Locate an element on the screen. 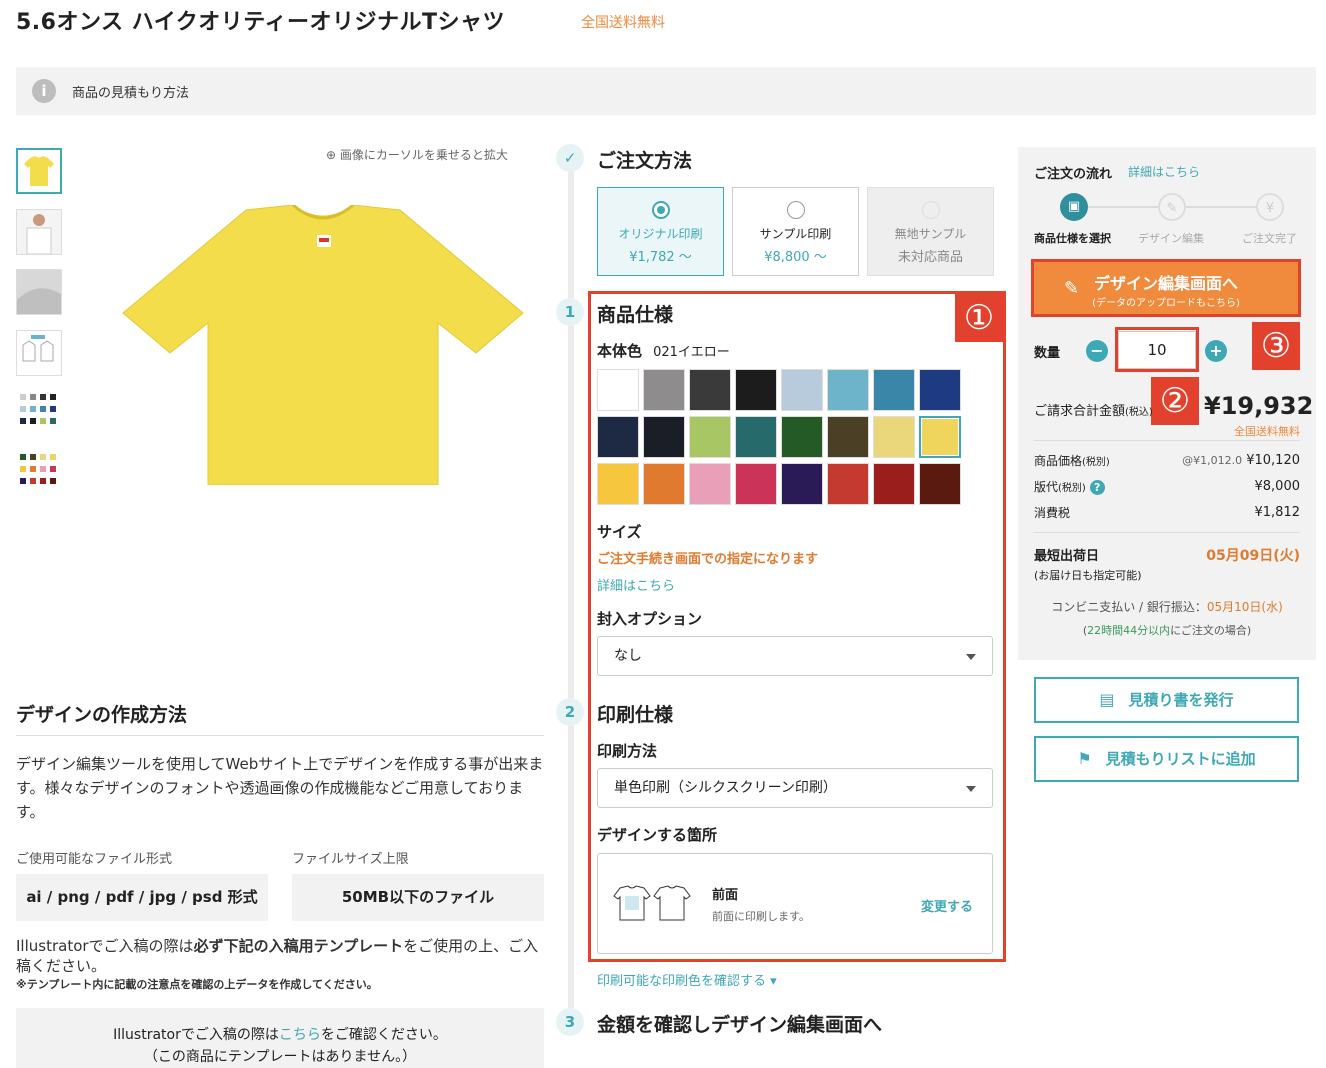 The image size is (1326, 1068). page-title: 5.6オンス ハイクオリティーオリジナルTシャツ is located at coordinates (261, 22).